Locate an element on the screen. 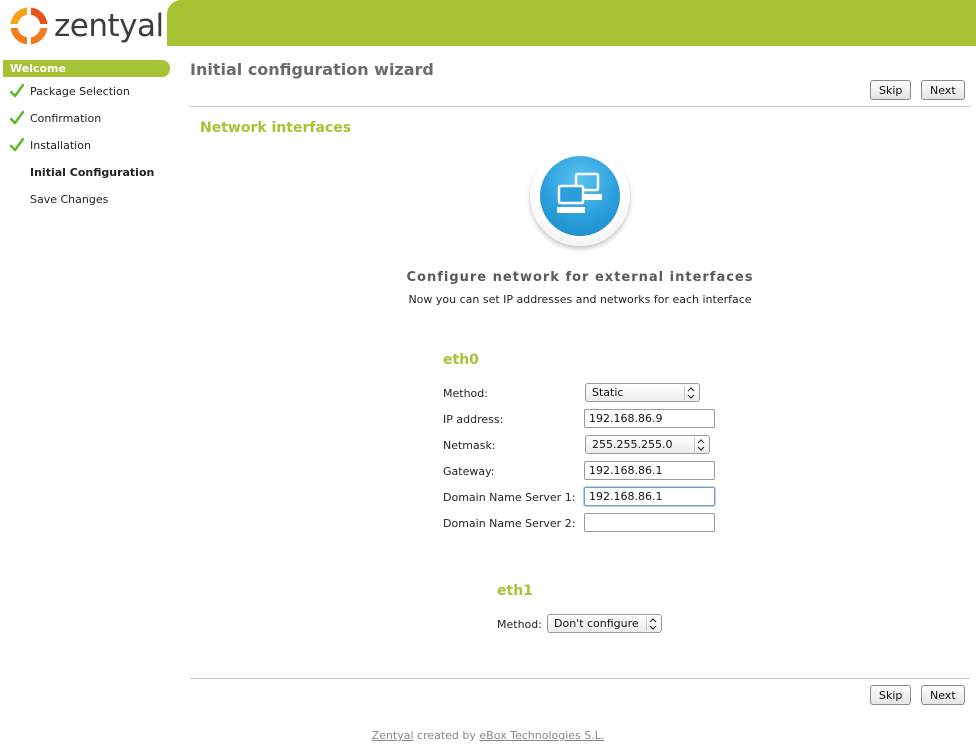 This screenshot has width=976, height=746. step-save-changes: Save Changes is located at coordinates (86, 204).